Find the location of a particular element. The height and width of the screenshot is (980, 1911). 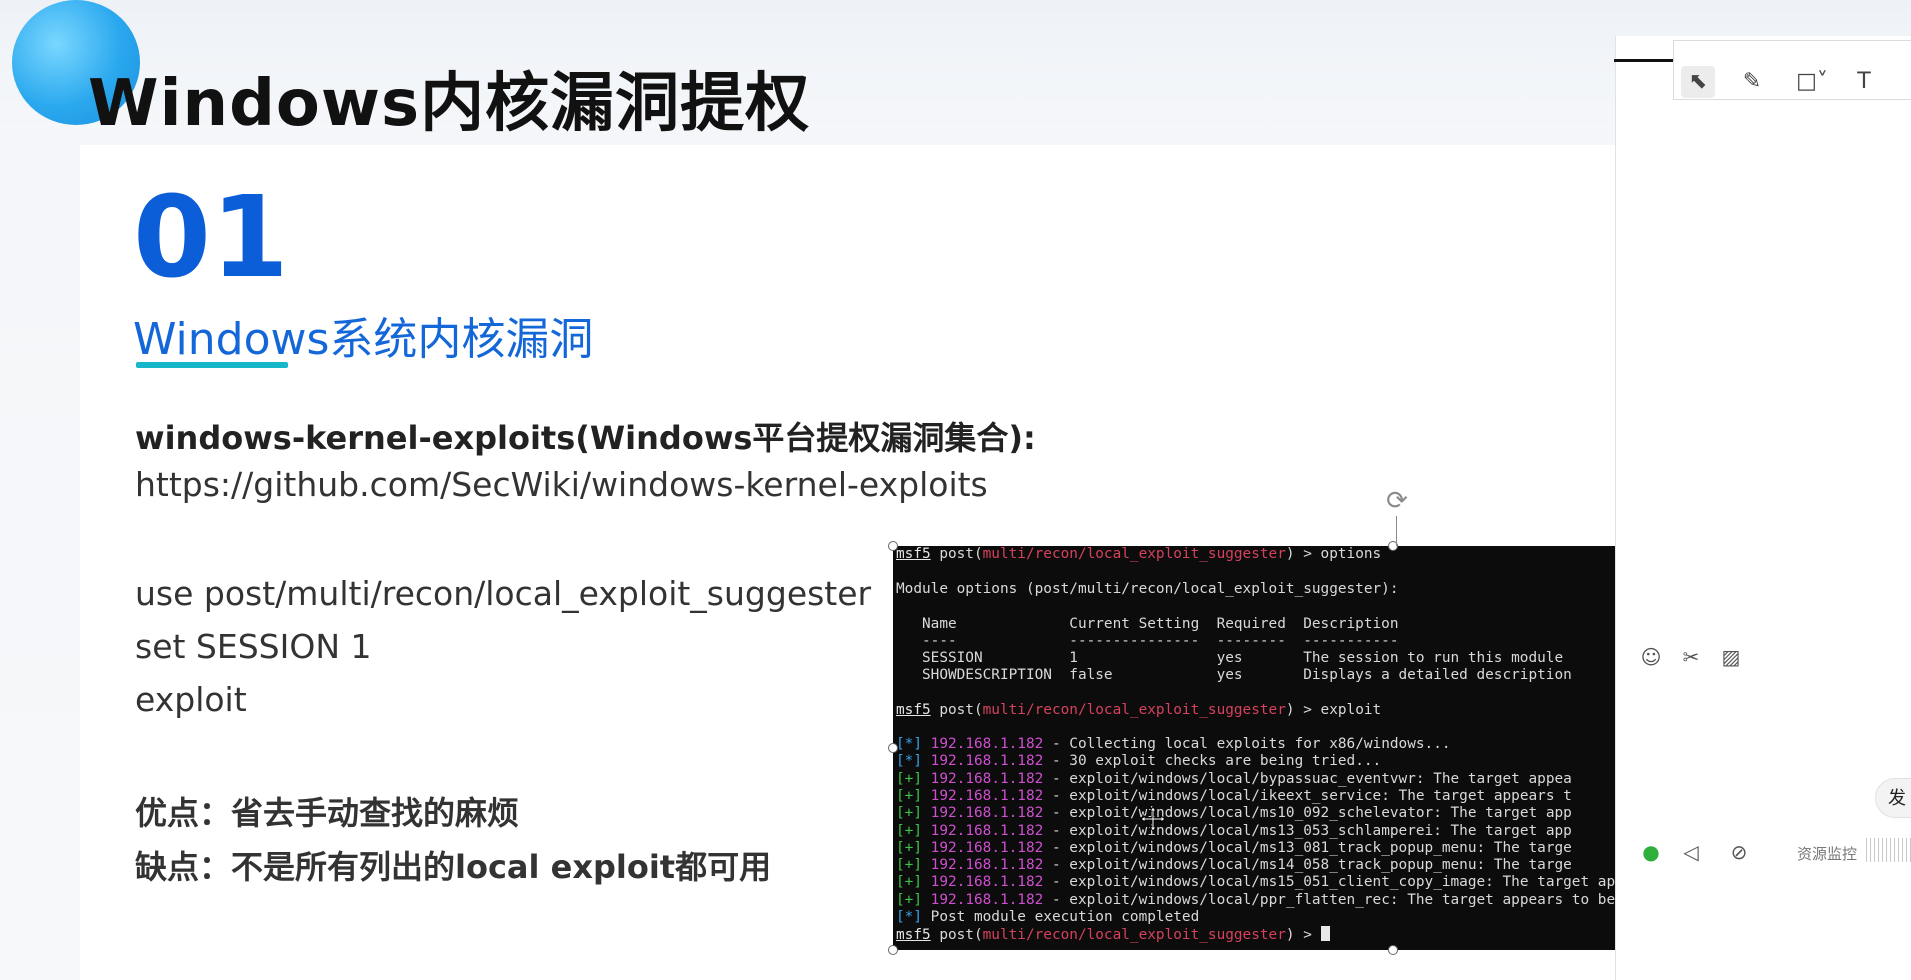

resource-monitor-label: 资源监控 is located at coordinates (1827, 853).